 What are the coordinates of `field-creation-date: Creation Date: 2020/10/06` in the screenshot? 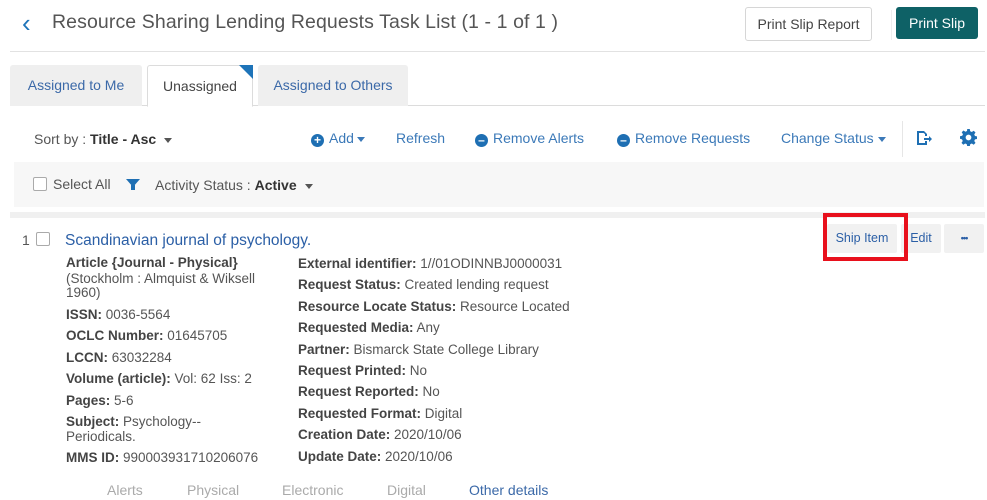 It's located at (380, 435).